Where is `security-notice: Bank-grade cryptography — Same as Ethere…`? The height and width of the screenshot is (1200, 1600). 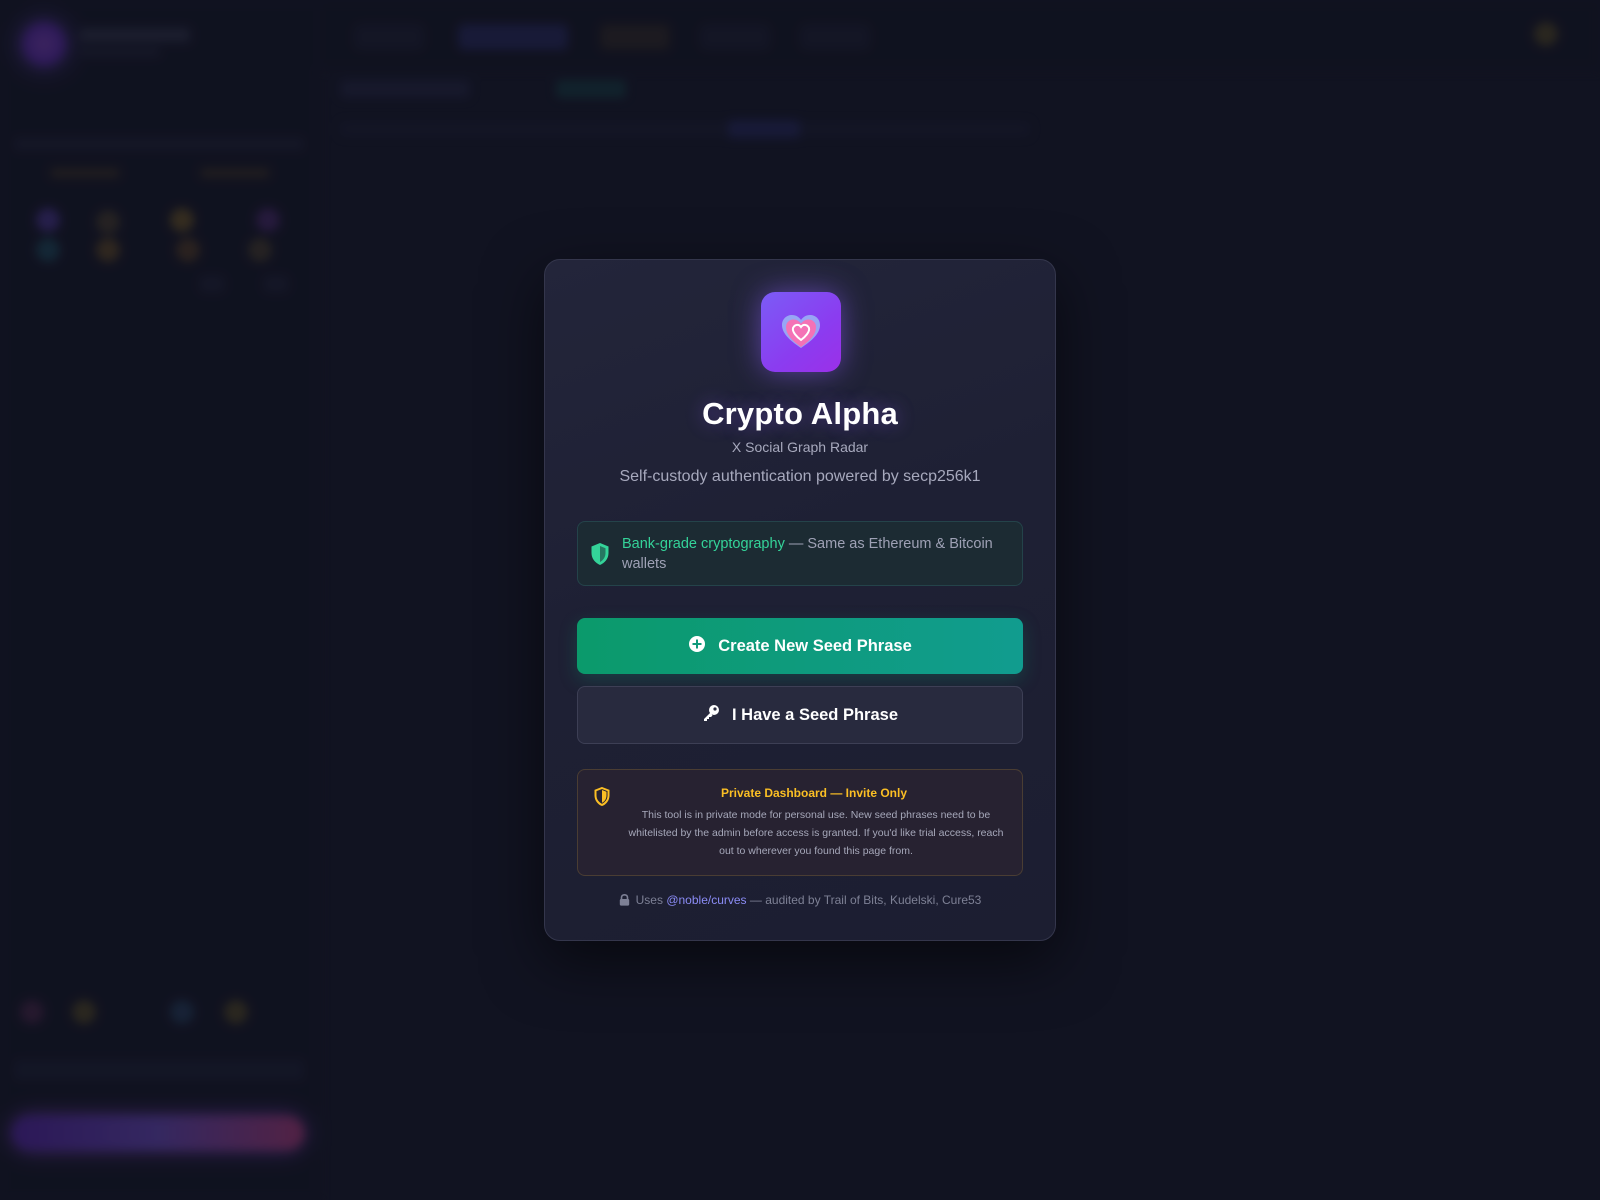
security-notice: Bank-grade cryptography — Same as Ethere… is located at coordinates (800, 553).